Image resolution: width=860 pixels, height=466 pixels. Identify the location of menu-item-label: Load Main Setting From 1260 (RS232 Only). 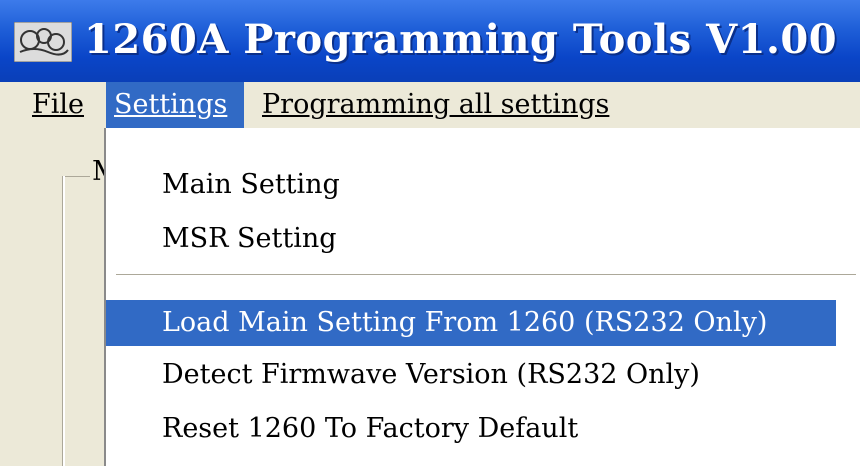
(465, 322).